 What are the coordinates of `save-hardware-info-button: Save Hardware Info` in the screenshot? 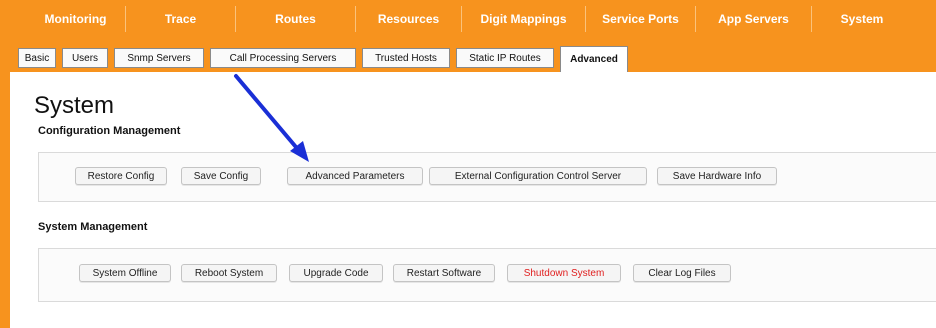 It's located at (717, 176).